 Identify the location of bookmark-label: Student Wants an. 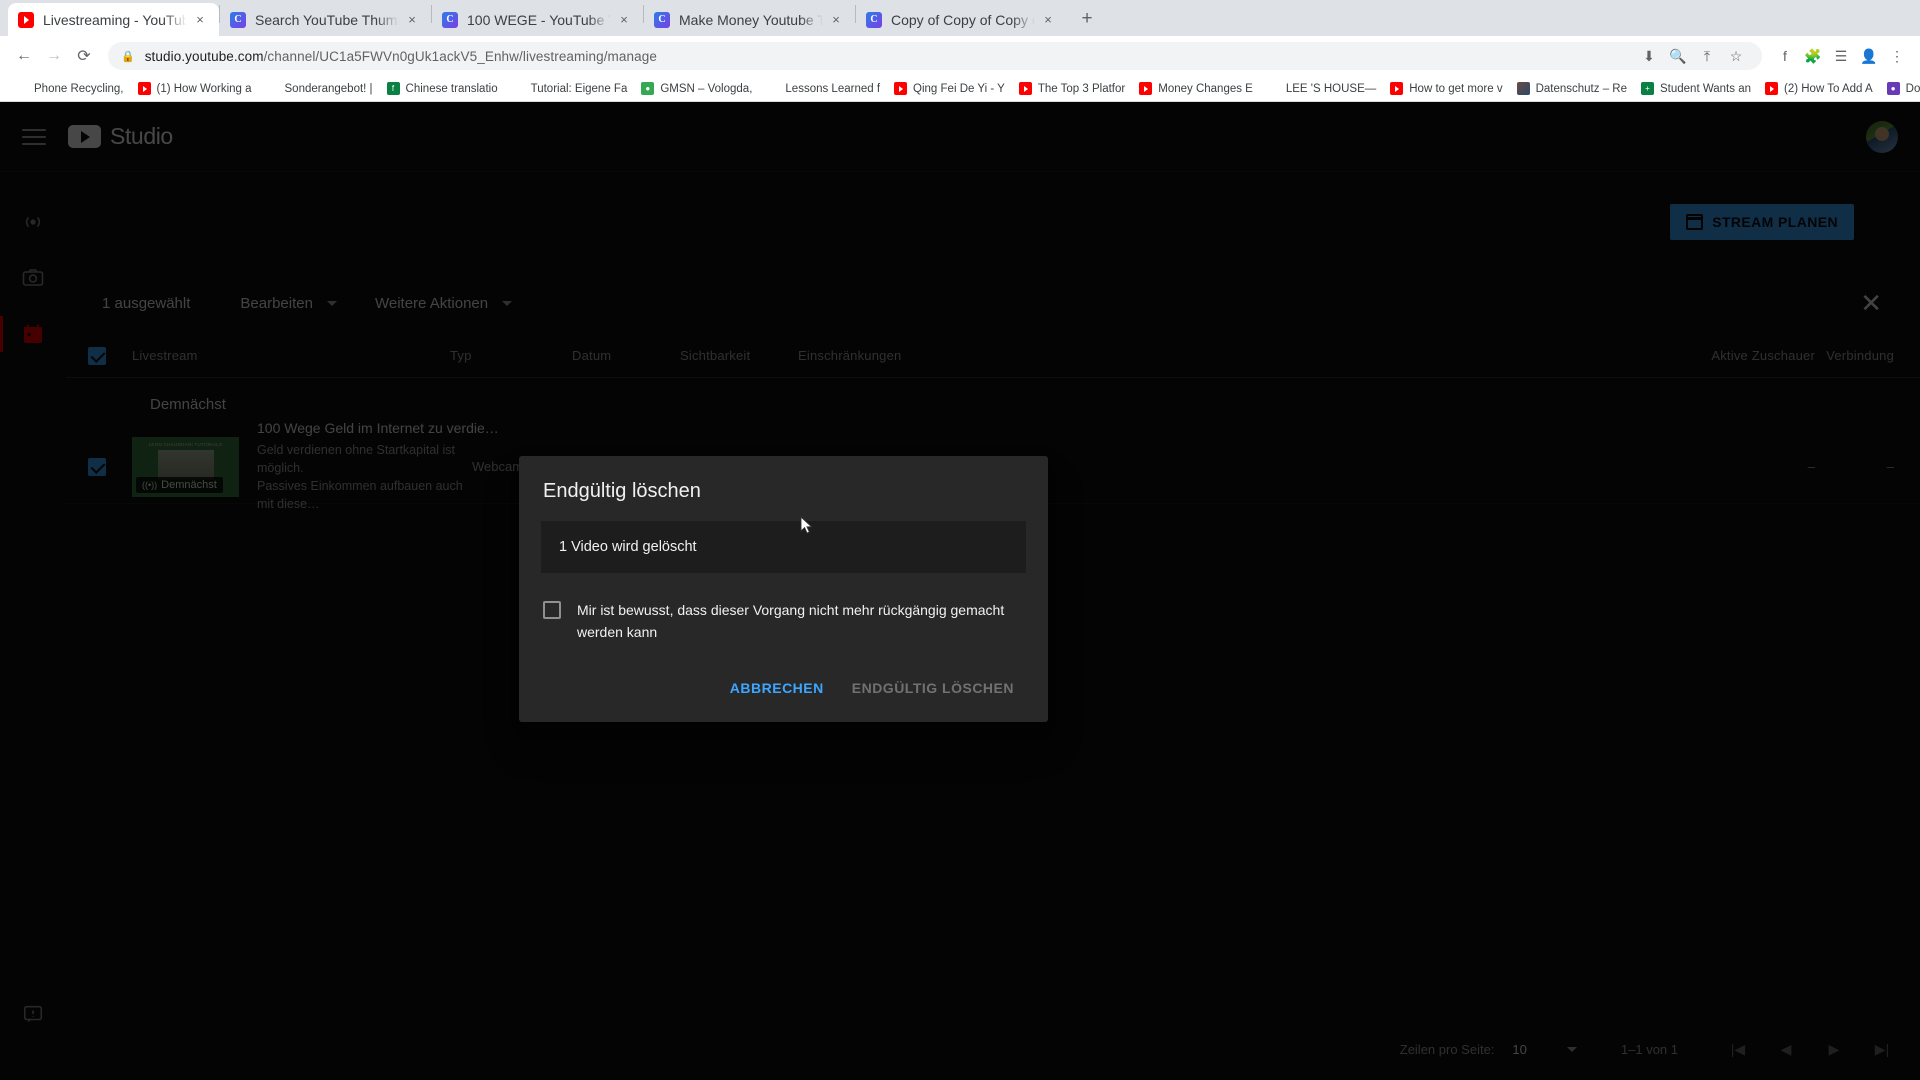
(1705, 88).